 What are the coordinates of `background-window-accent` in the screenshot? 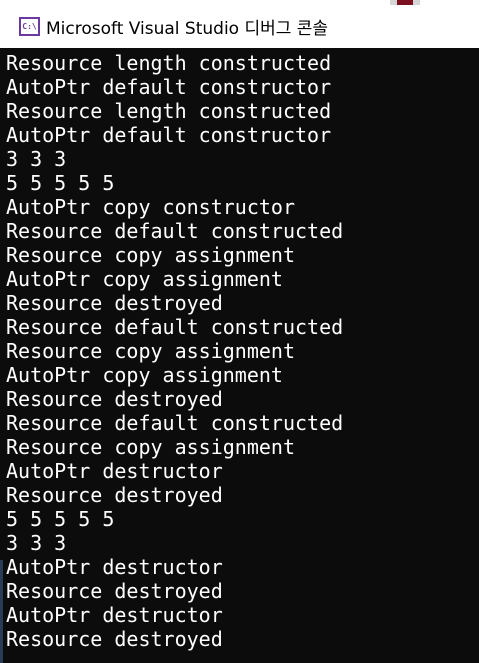 It's located at (405, 2).